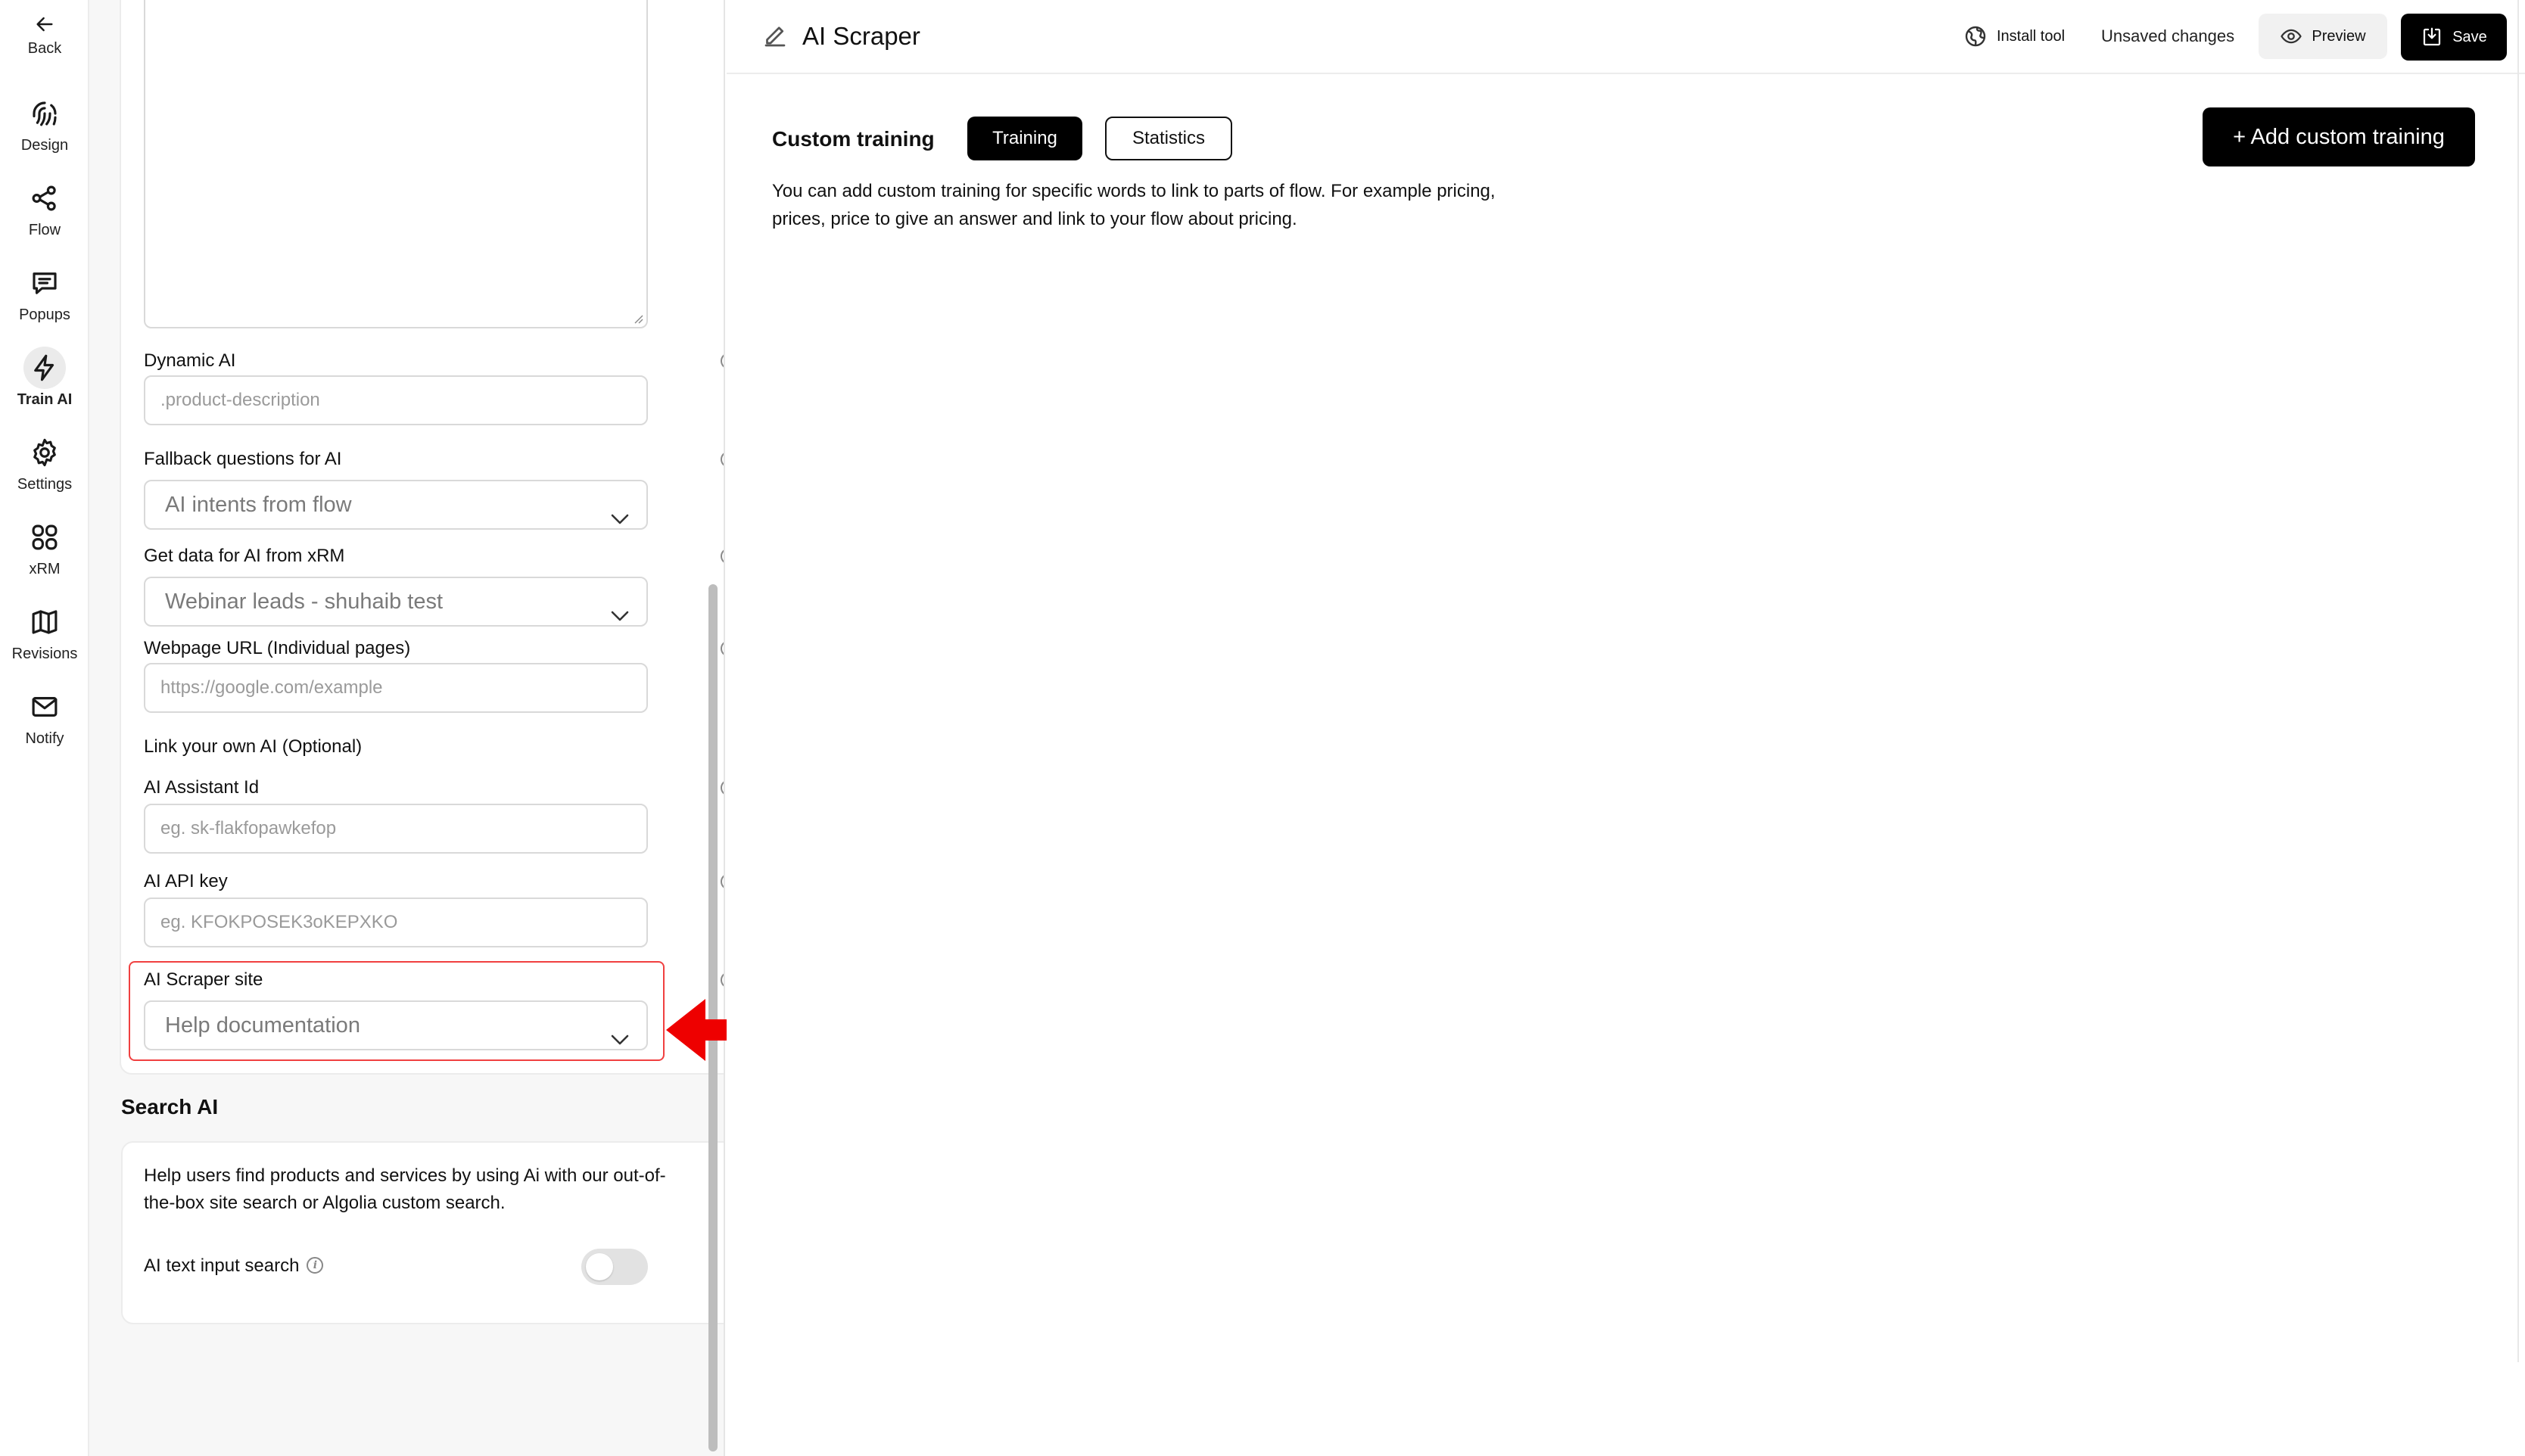  I want to click on nav-back: Back, so click(44, 34).